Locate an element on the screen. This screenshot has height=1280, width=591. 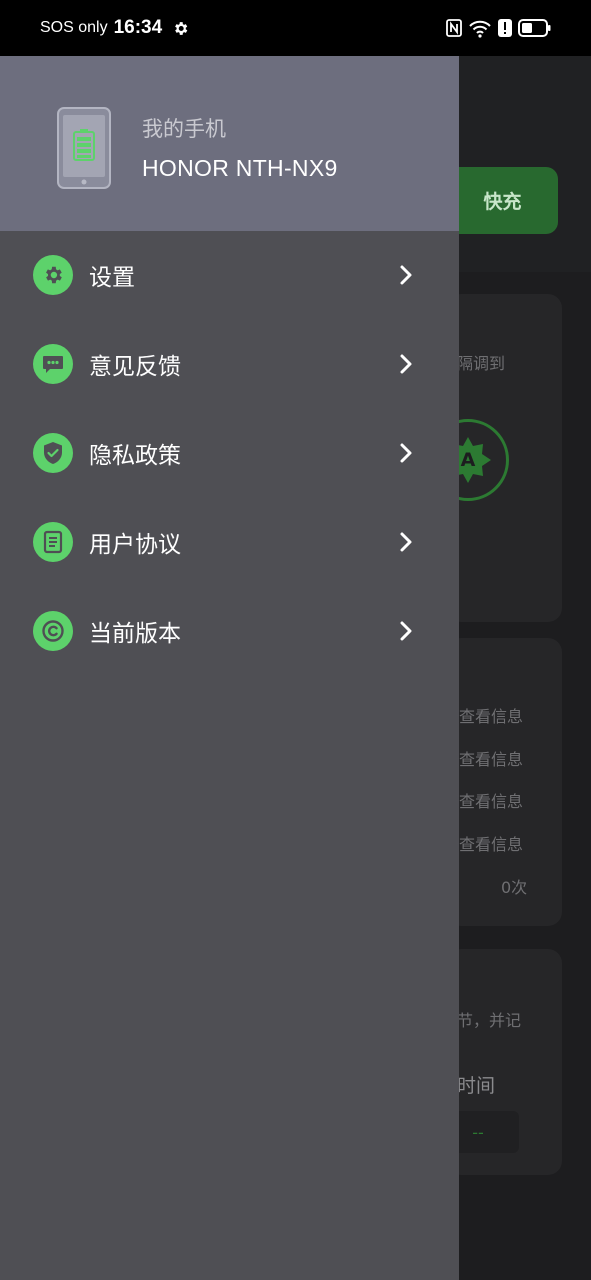
device-name: HONOR NTH-NX9 is located at coordinates (240, 168).